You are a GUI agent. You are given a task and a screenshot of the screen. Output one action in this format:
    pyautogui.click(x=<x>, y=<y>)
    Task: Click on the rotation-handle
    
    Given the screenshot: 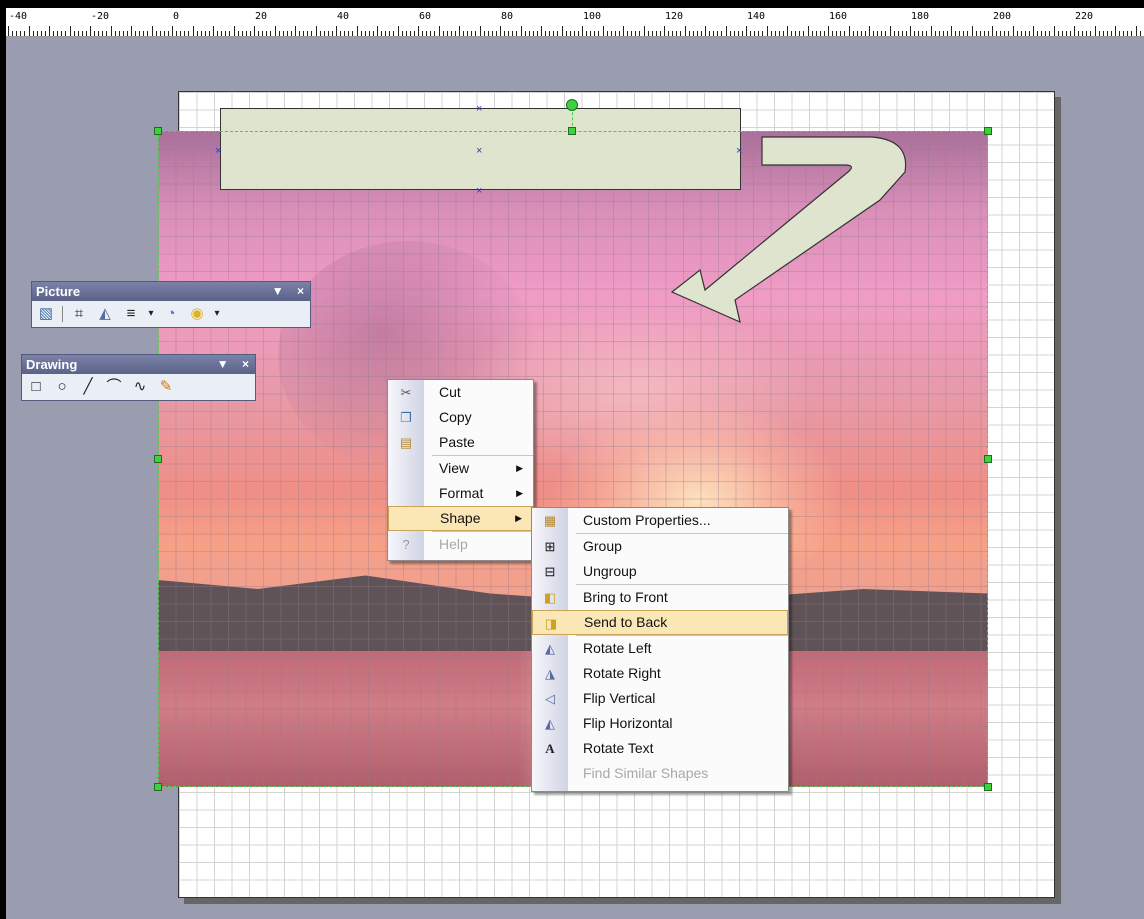 What is the action you would take?
    pyautogui.click(x=572, y=105)
    